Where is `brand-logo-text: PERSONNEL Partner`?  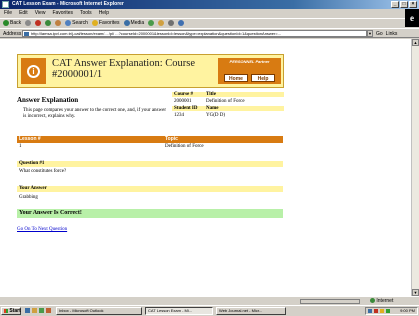 brand-logo-text: PERSONNEL Partner is located at coordinates (249, 61).